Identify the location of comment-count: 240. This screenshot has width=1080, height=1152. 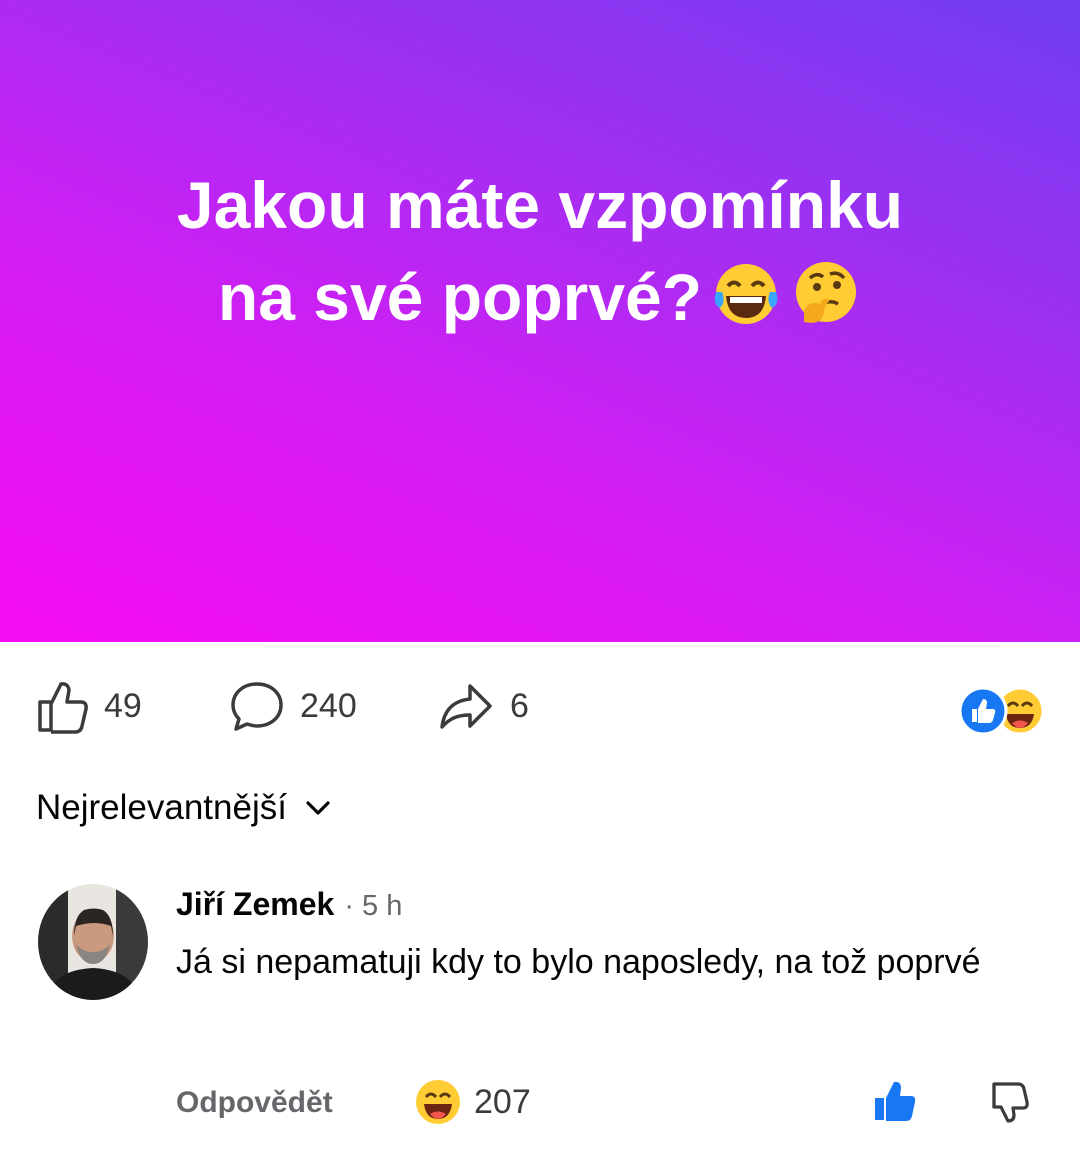
(328, 705).